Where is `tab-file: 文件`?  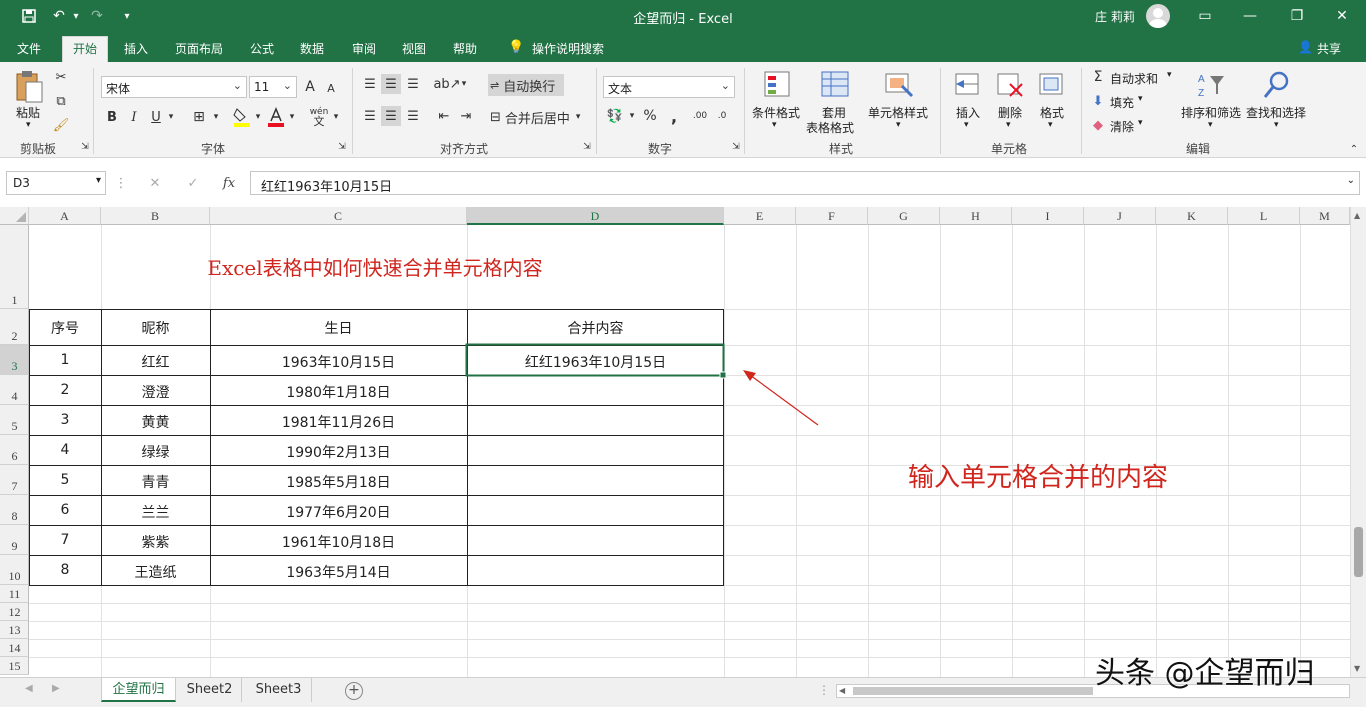
tab-file: 文件 is located at coordinates (29, 48).